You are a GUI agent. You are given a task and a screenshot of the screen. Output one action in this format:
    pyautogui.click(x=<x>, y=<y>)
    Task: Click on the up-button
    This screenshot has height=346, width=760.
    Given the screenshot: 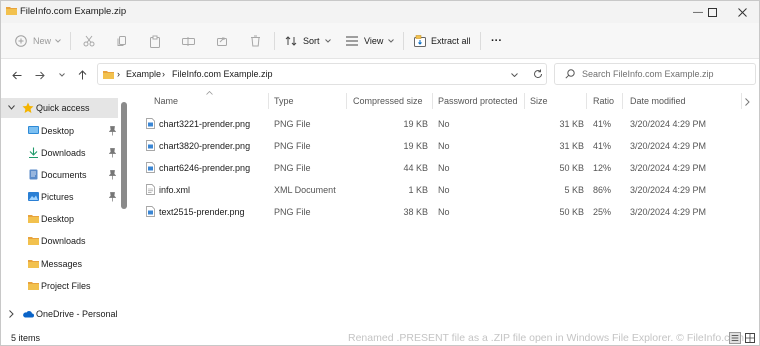 What is the action you would take?
    pyautogui.click(x=82, y=75)
    